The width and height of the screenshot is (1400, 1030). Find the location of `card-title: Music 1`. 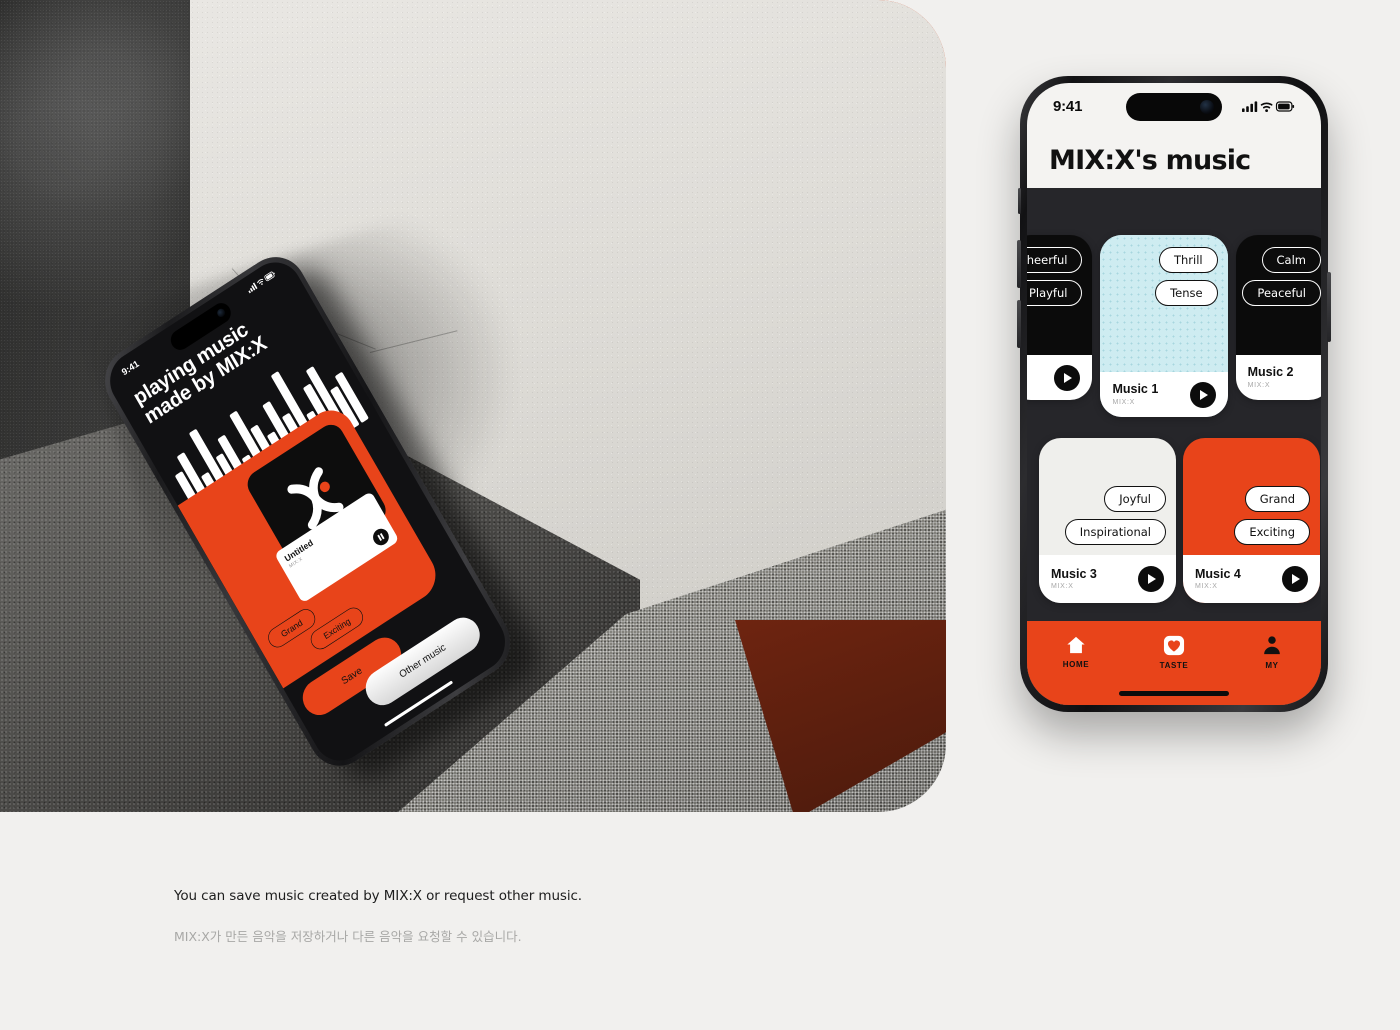

card-title: Music 1 is located at coordinates (1135, 389).